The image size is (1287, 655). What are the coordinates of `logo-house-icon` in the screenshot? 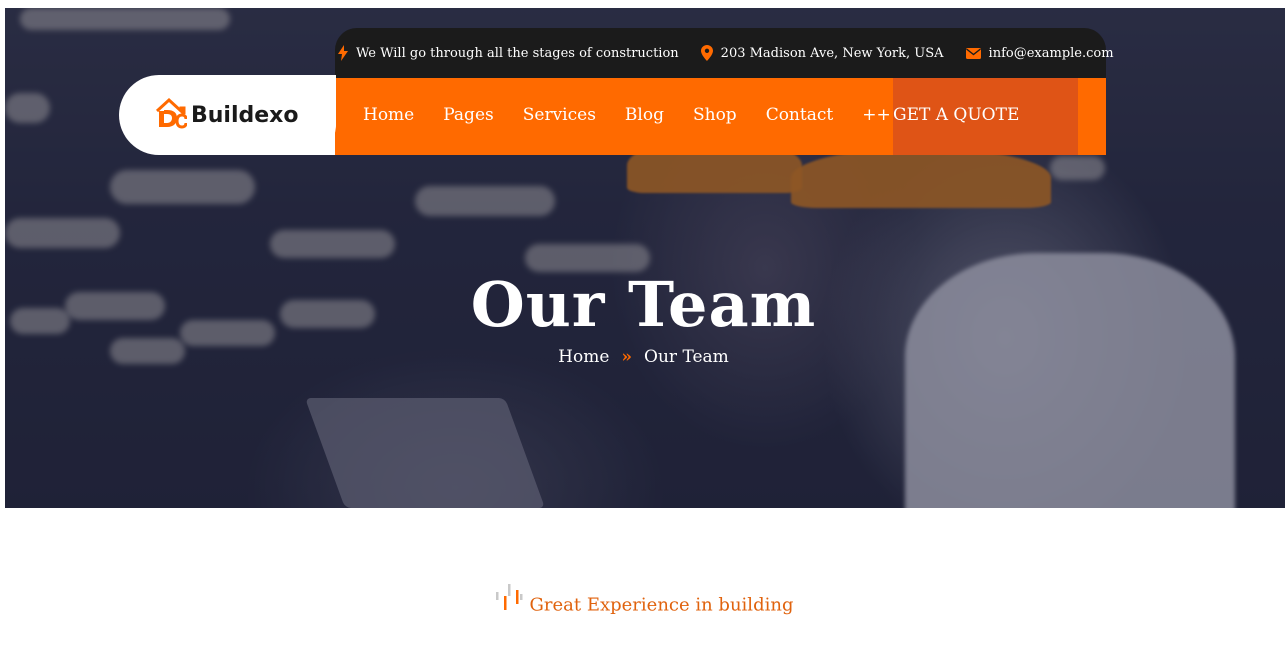 It's located at (171, 115).